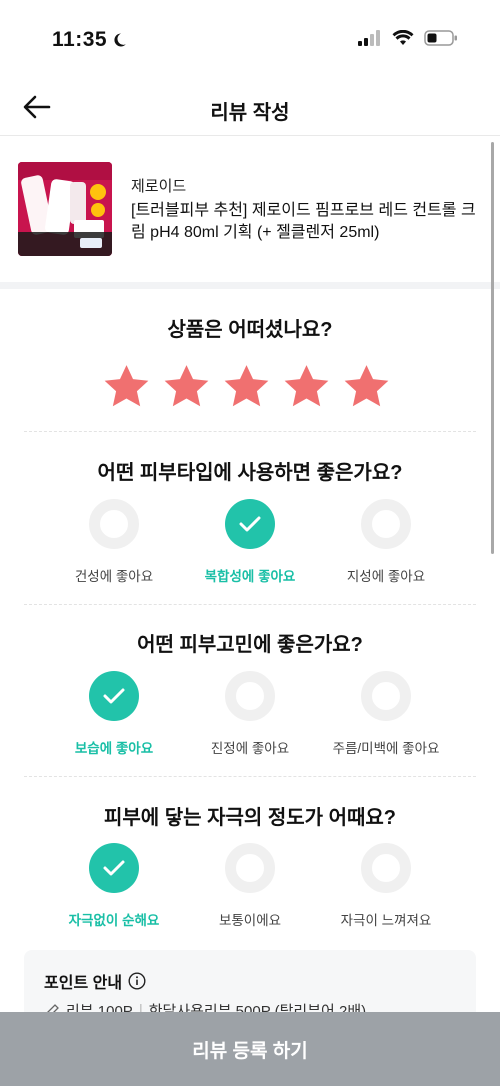 The width and height of the screenshot is (500, 1086). I want to click on option-label: 보습에 좋아요, so click(114, 748).